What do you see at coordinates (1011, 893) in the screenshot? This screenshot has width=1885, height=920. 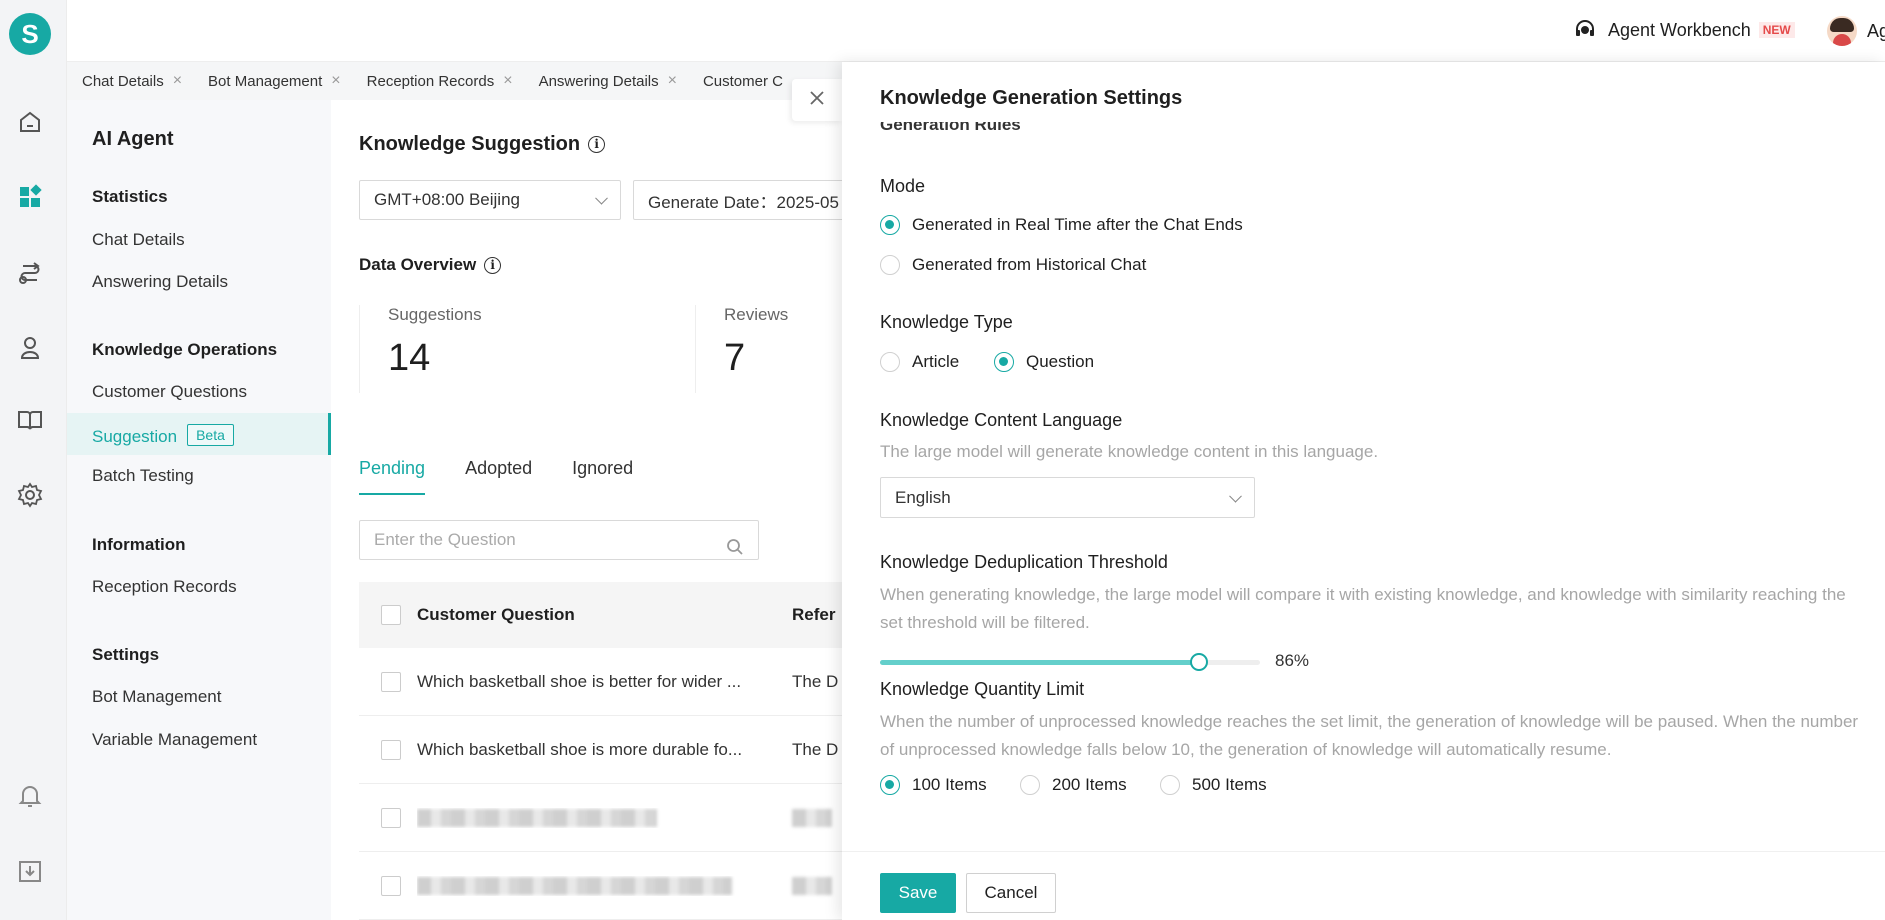 I see `cancel-button: Cancel` at bounding box center [1011, 893].